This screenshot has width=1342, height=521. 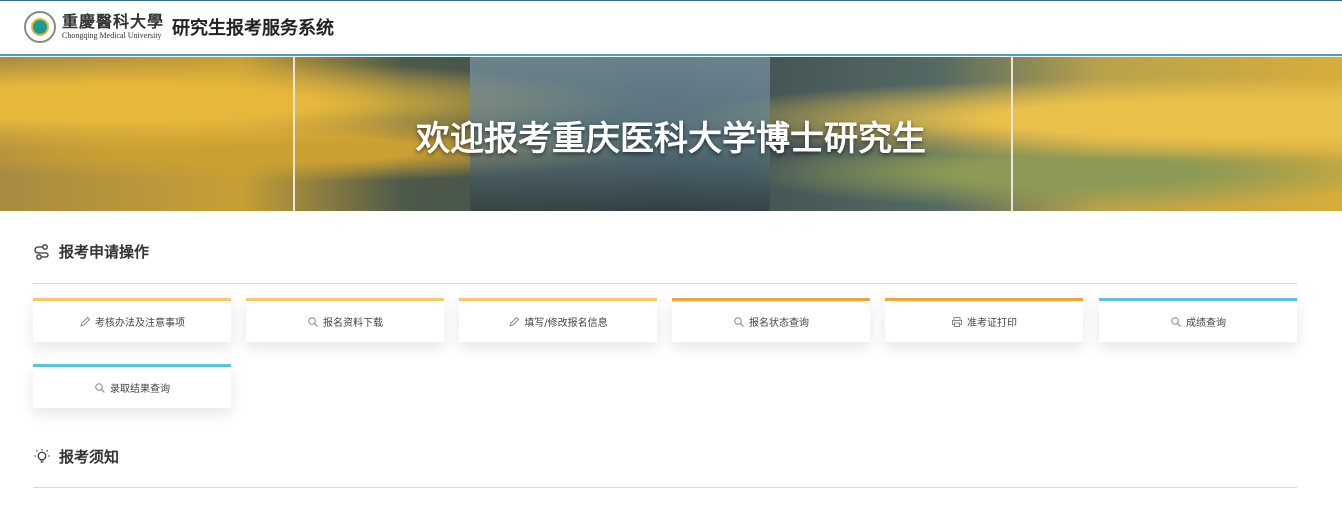 I want to click on card-admission-result-query: 录取结果查询, so click(x=132, y=386).